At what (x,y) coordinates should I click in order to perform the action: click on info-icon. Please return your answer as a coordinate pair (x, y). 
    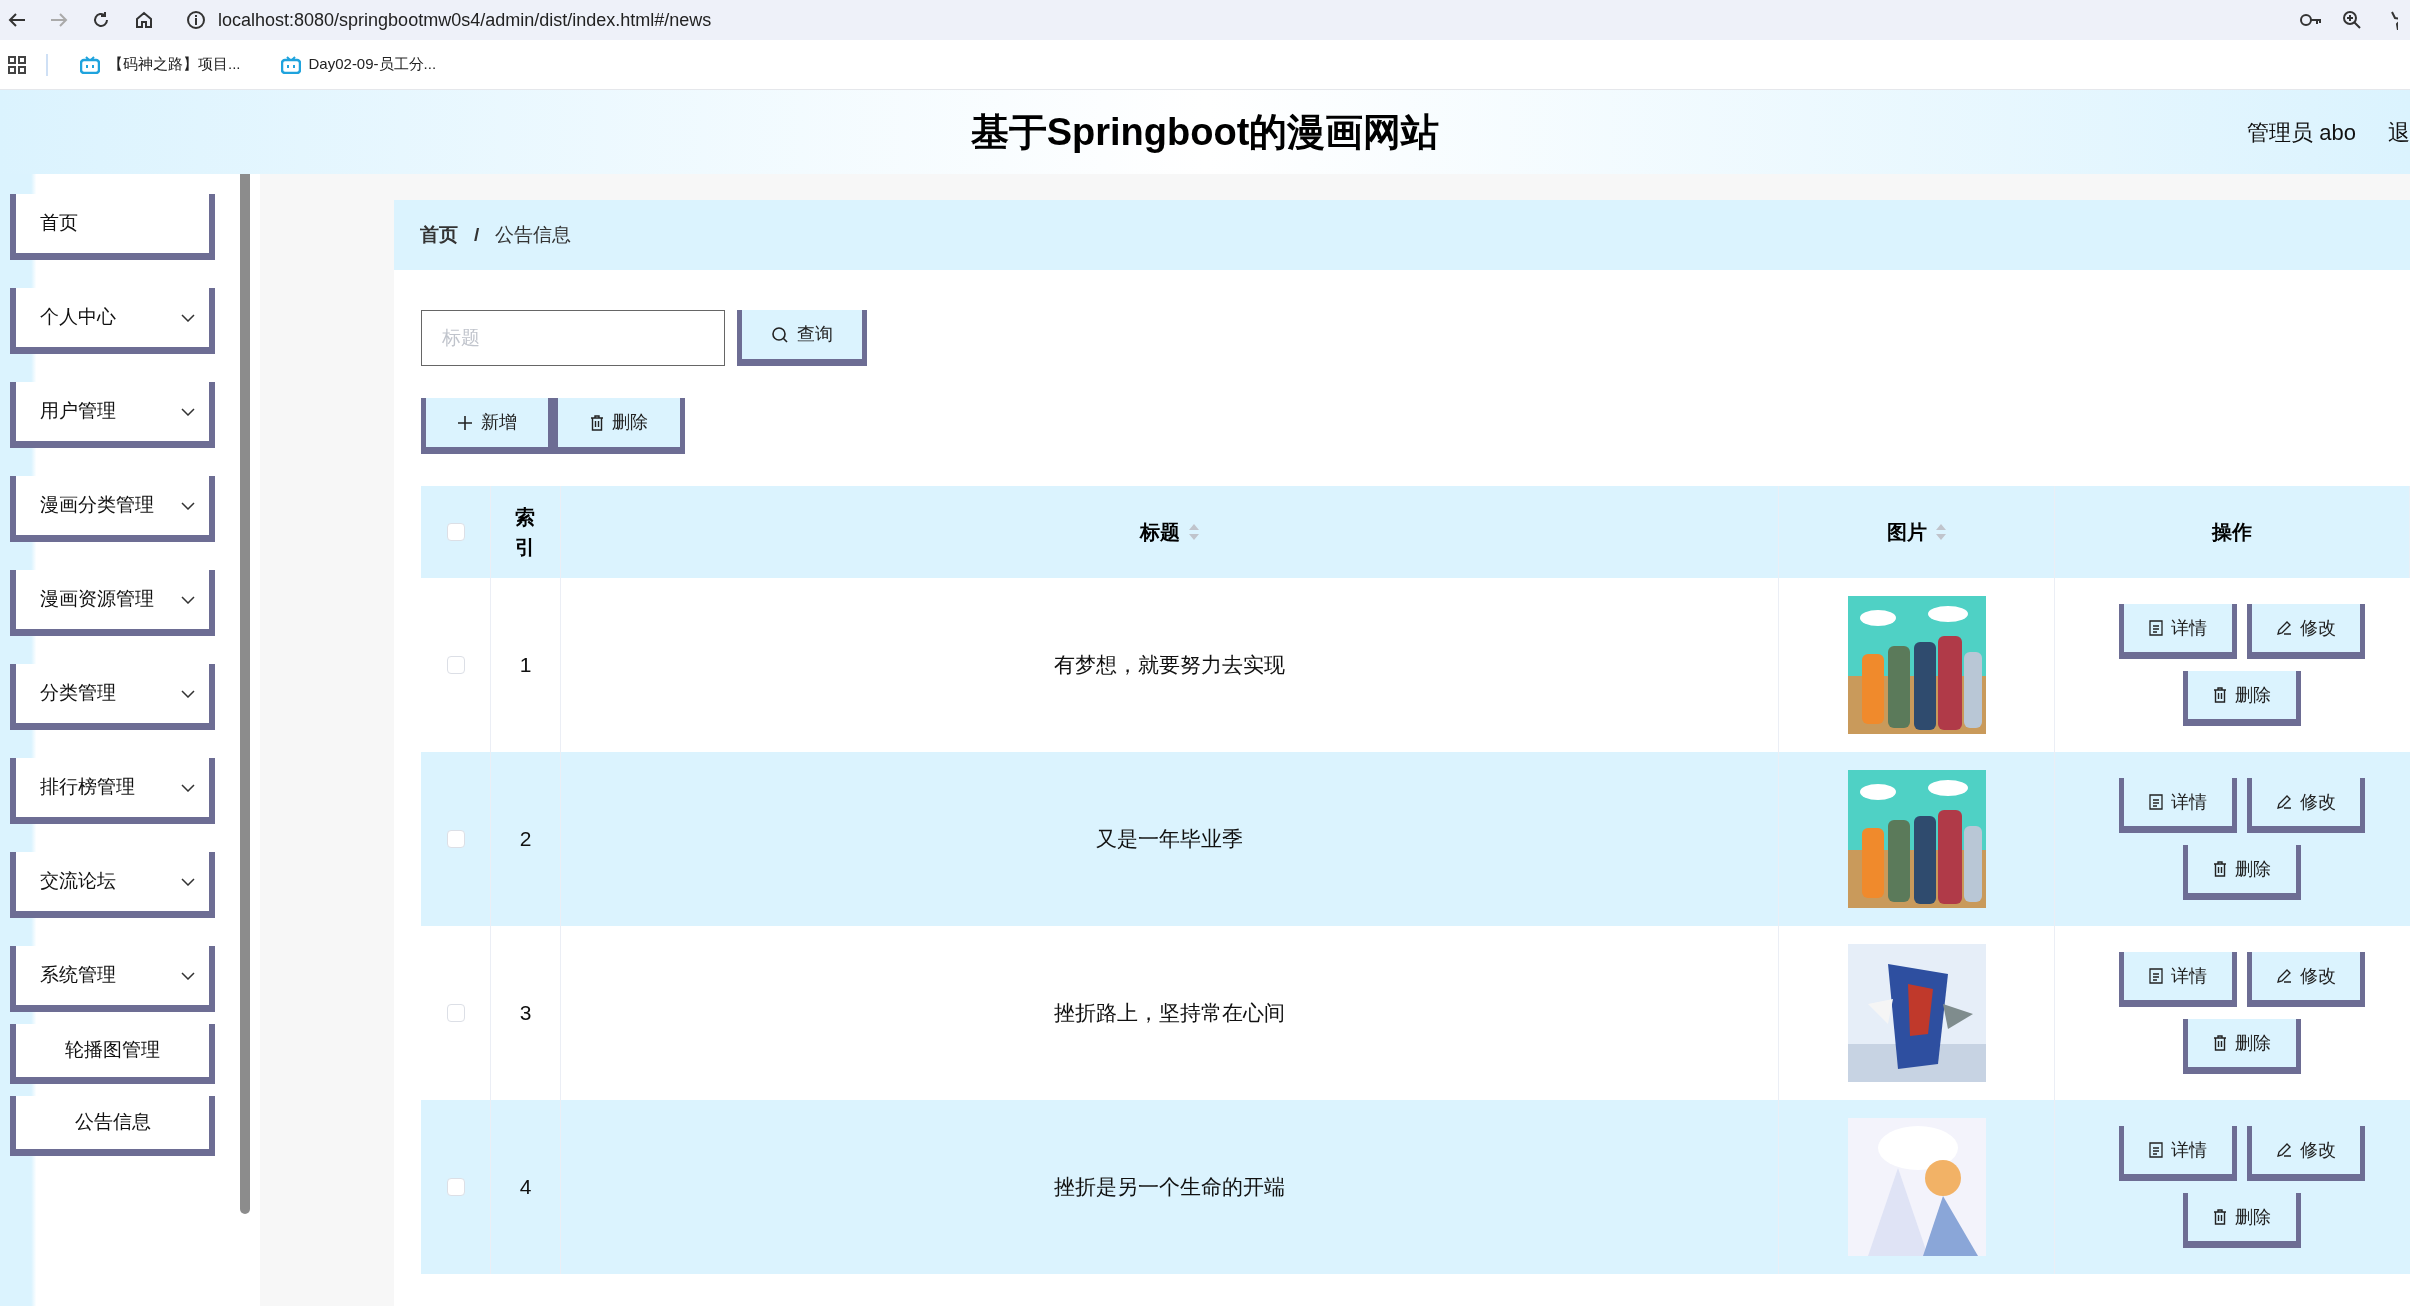
    Looking at the image, I should click on (196, 20).